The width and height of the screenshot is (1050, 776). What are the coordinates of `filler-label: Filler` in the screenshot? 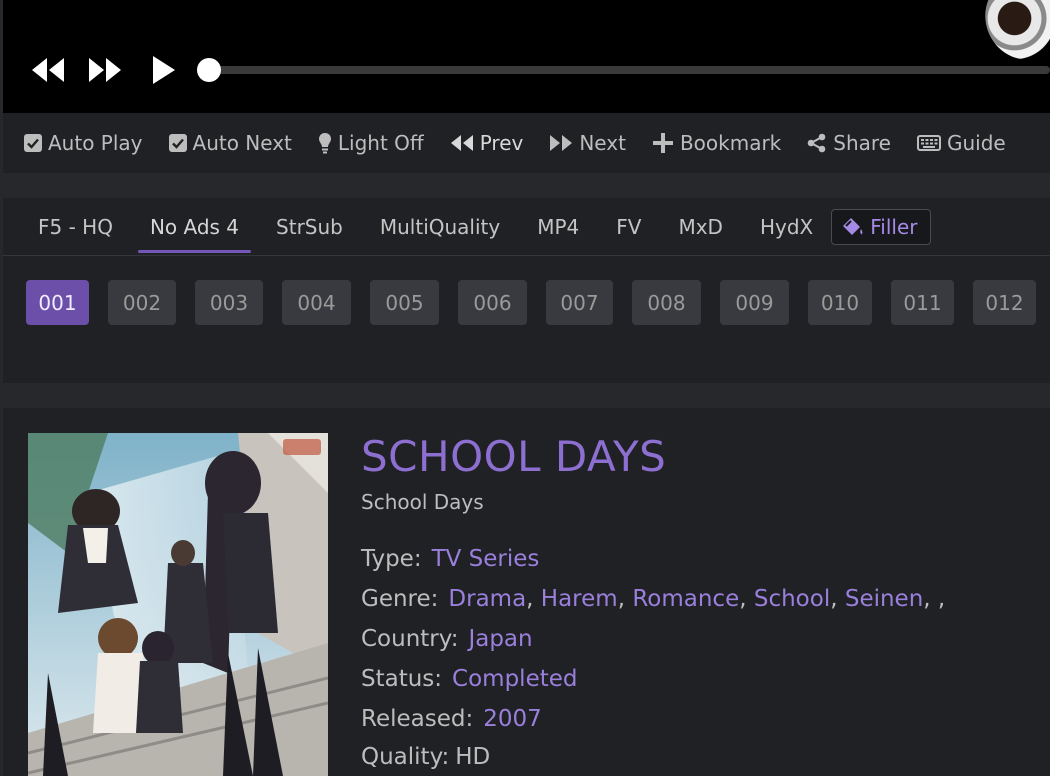 It's located at (894, 226).